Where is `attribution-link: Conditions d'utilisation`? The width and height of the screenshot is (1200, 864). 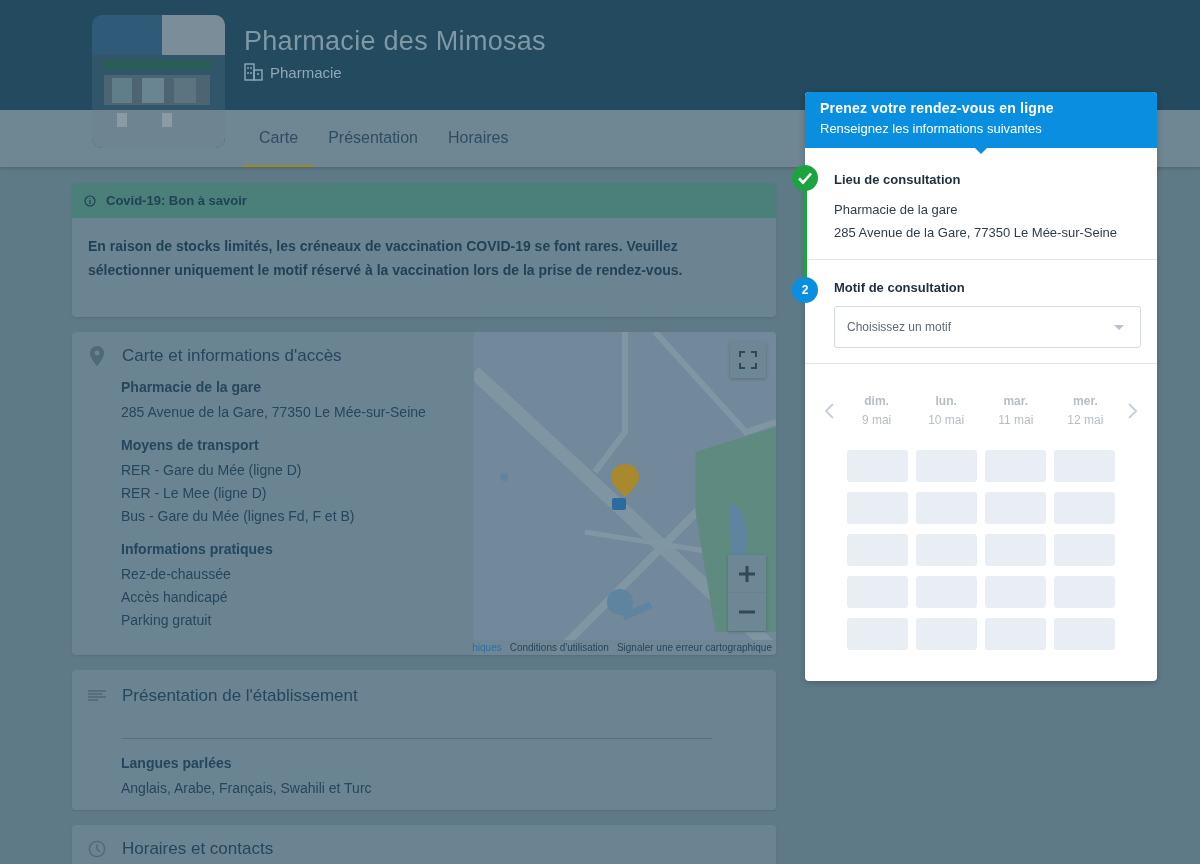 attribution-link: Conditions d'utilisation is located at coordinates (559, 647).